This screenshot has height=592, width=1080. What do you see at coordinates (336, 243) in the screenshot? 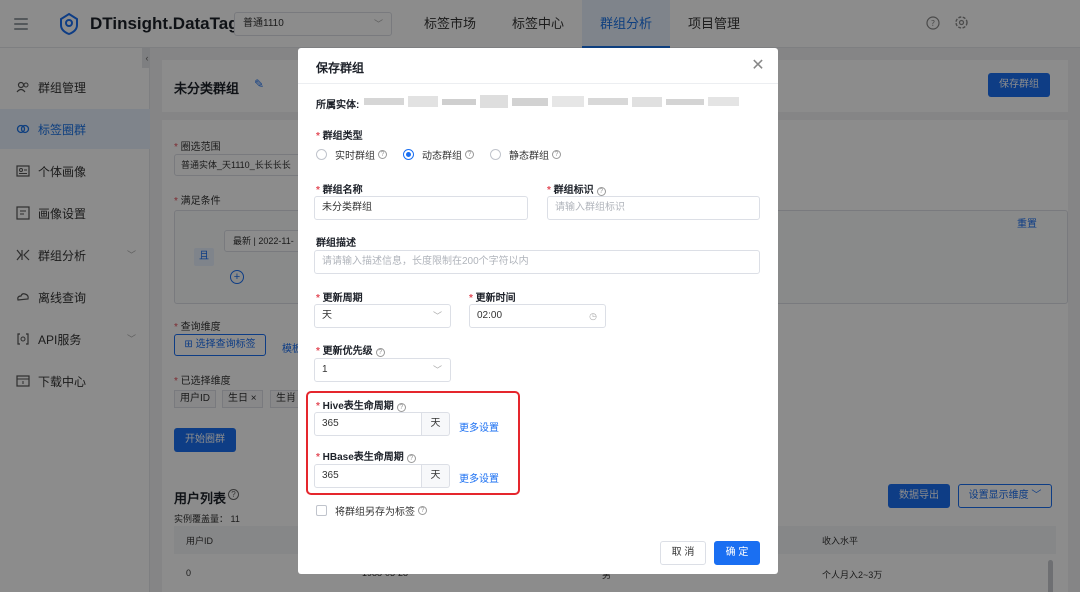
I see `desc-label: 群组描述` at bounding box center [336, 243].